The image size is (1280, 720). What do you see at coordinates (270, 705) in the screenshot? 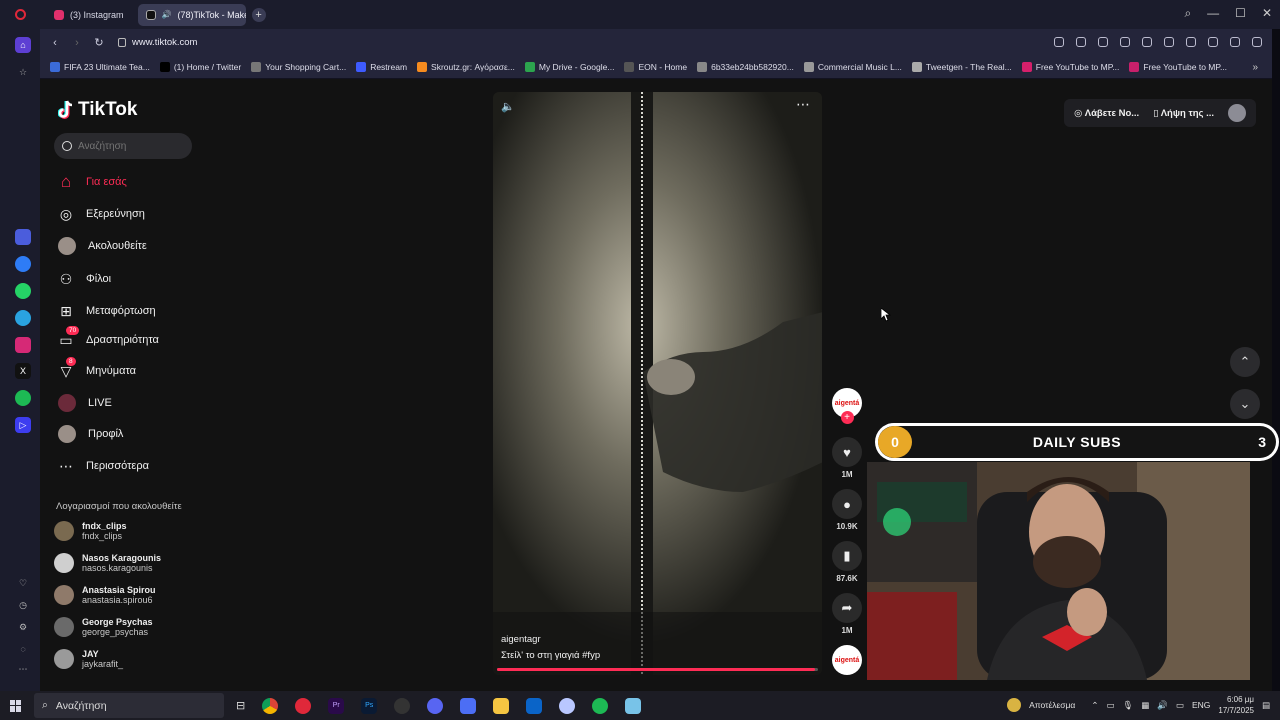
I see `chrome-icon` at bounding box center [270, 705].